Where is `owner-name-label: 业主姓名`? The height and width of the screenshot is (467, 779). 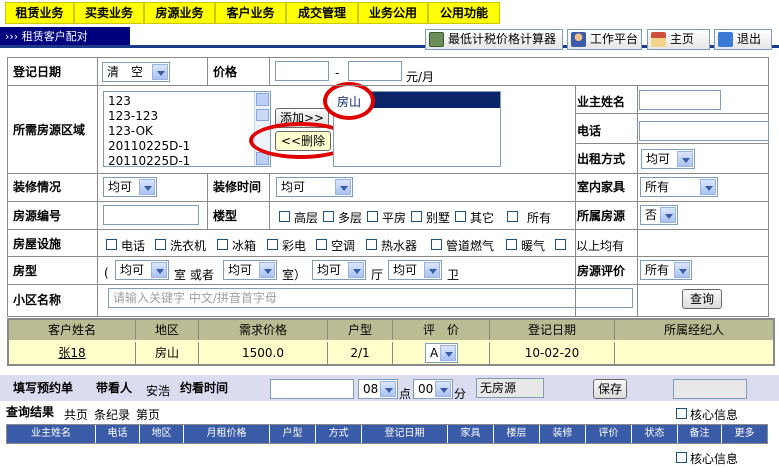
owner-name-label: 业主姓名 is located at coordinates (601, 102).